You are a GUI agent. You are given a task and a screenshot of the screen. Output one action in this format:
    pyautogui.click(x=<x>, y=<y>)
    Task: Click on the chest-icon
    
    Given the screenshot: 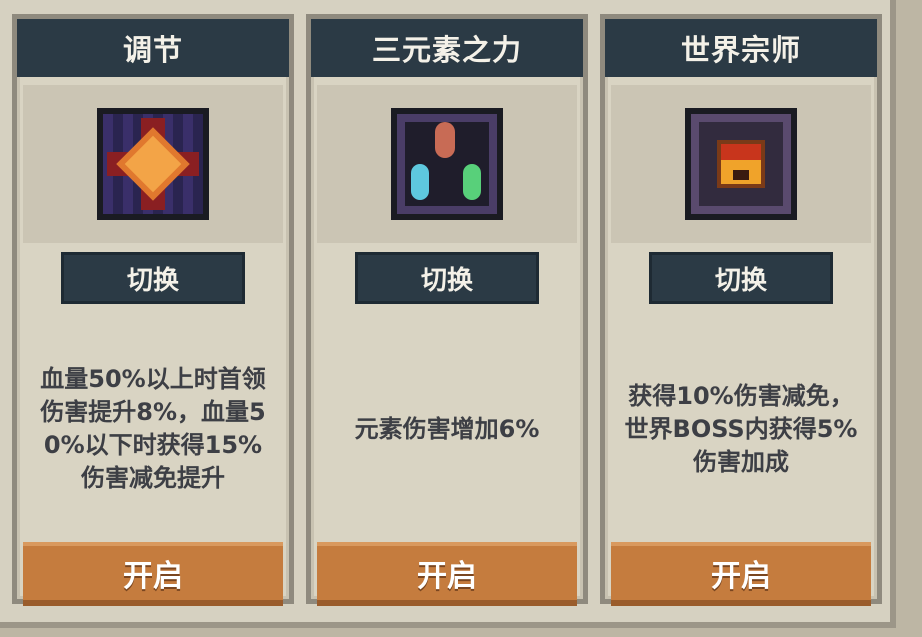 What is the action you would take?
    pyautogui.click(x=741, y=164)
    